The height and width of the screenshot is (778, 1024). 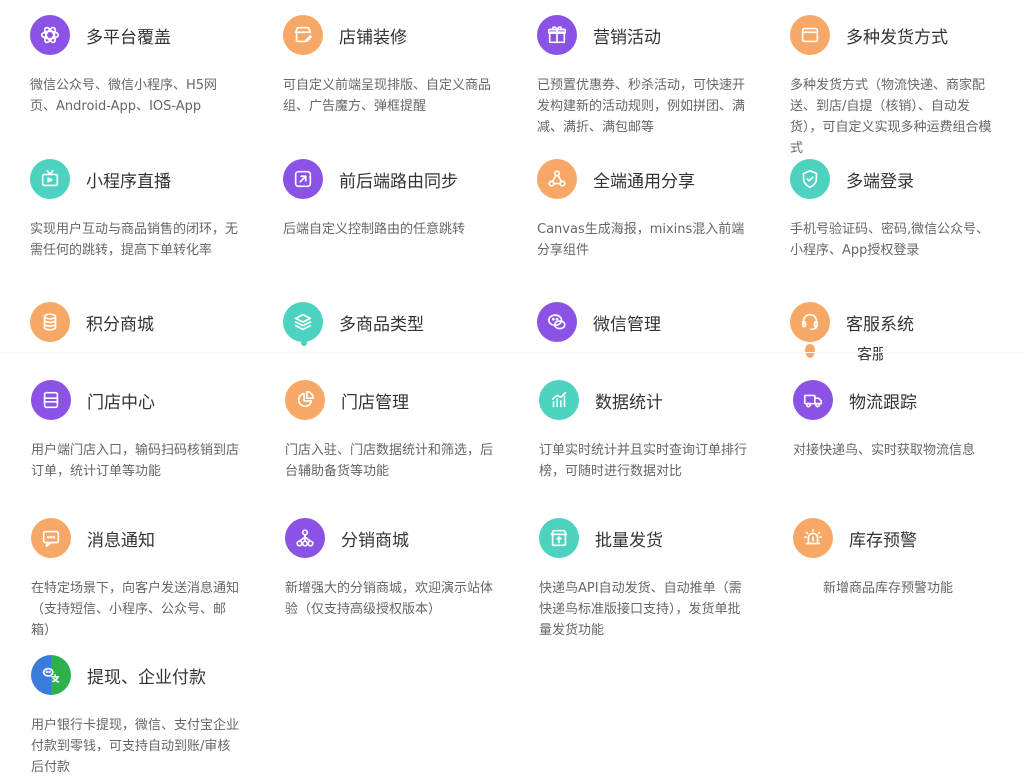 I want to click on feature-title: 批量发货, so click(x=629, y=540).